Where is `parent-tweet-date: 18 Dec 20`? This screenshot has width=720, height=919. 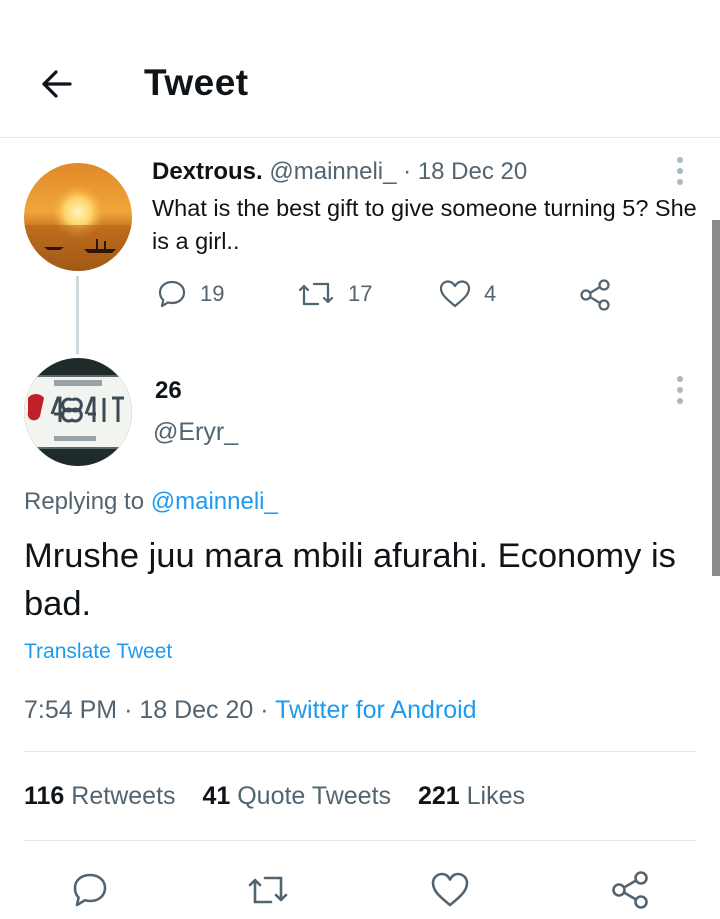 parent-tweet-date: 18 Dec 20 is located at coordinates (472, 171).